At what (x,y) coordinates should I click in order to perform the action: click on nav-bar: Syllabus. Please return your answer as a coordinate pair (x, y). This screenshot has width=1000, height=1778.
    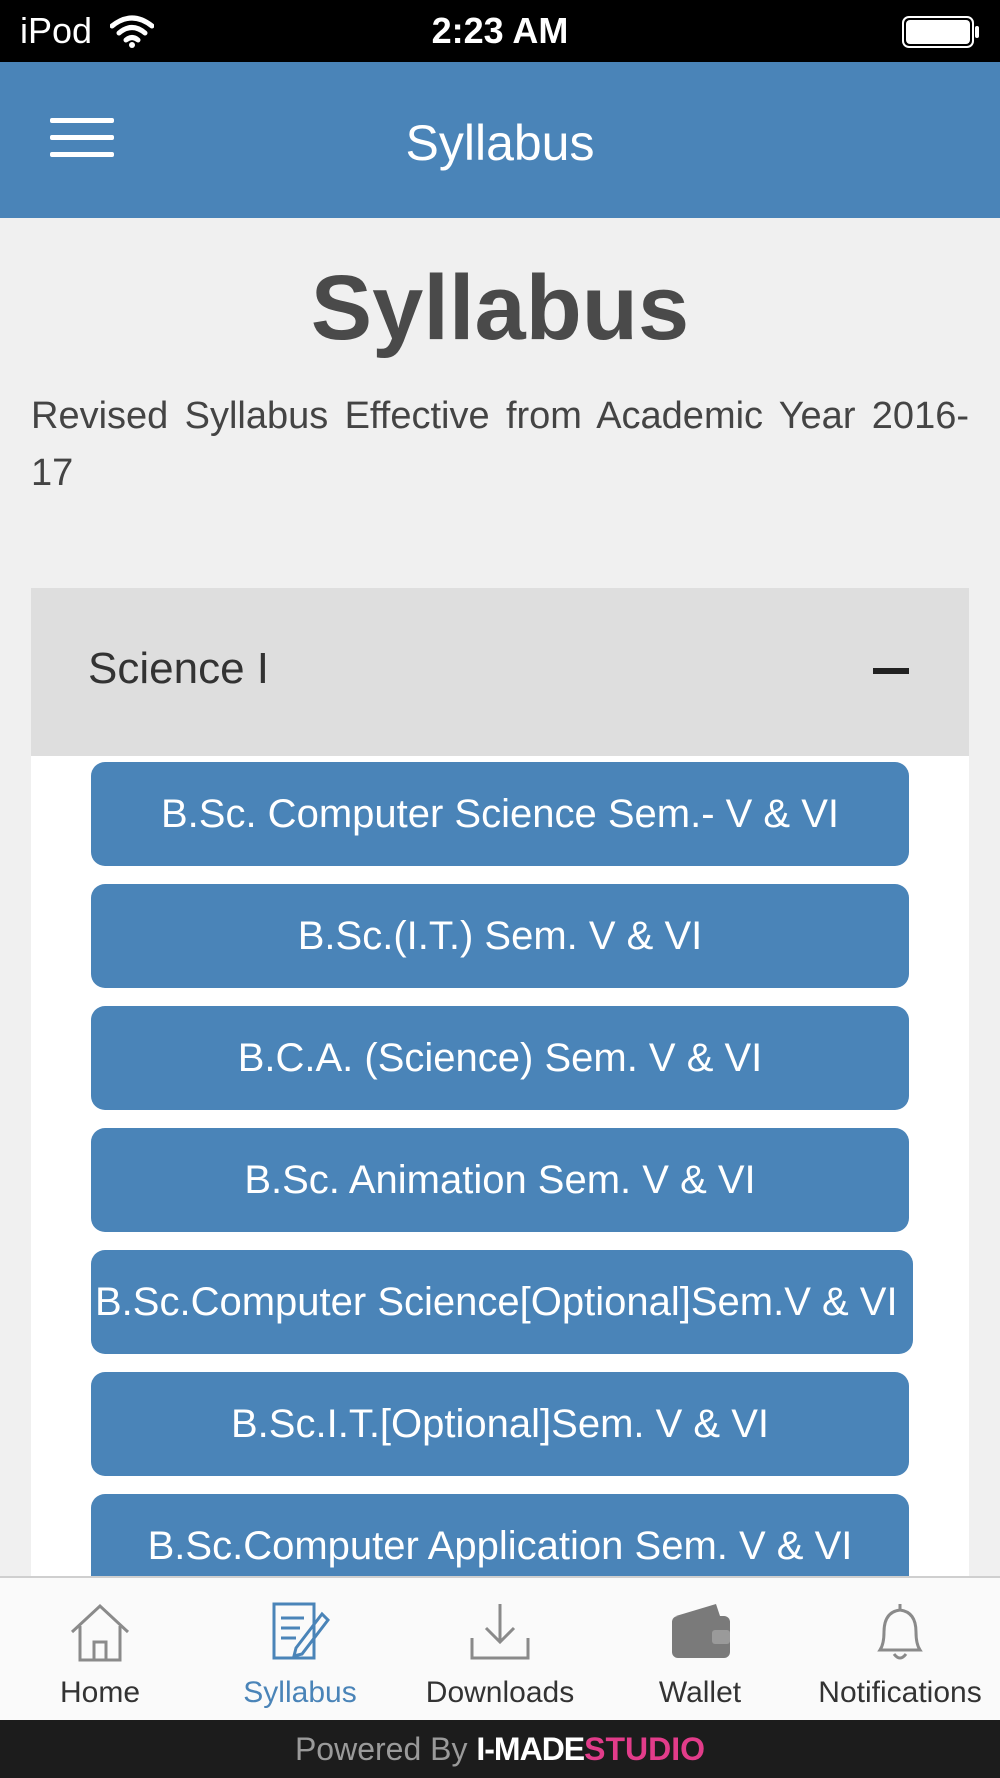
    Looking at the image, I should click on (500, 140).